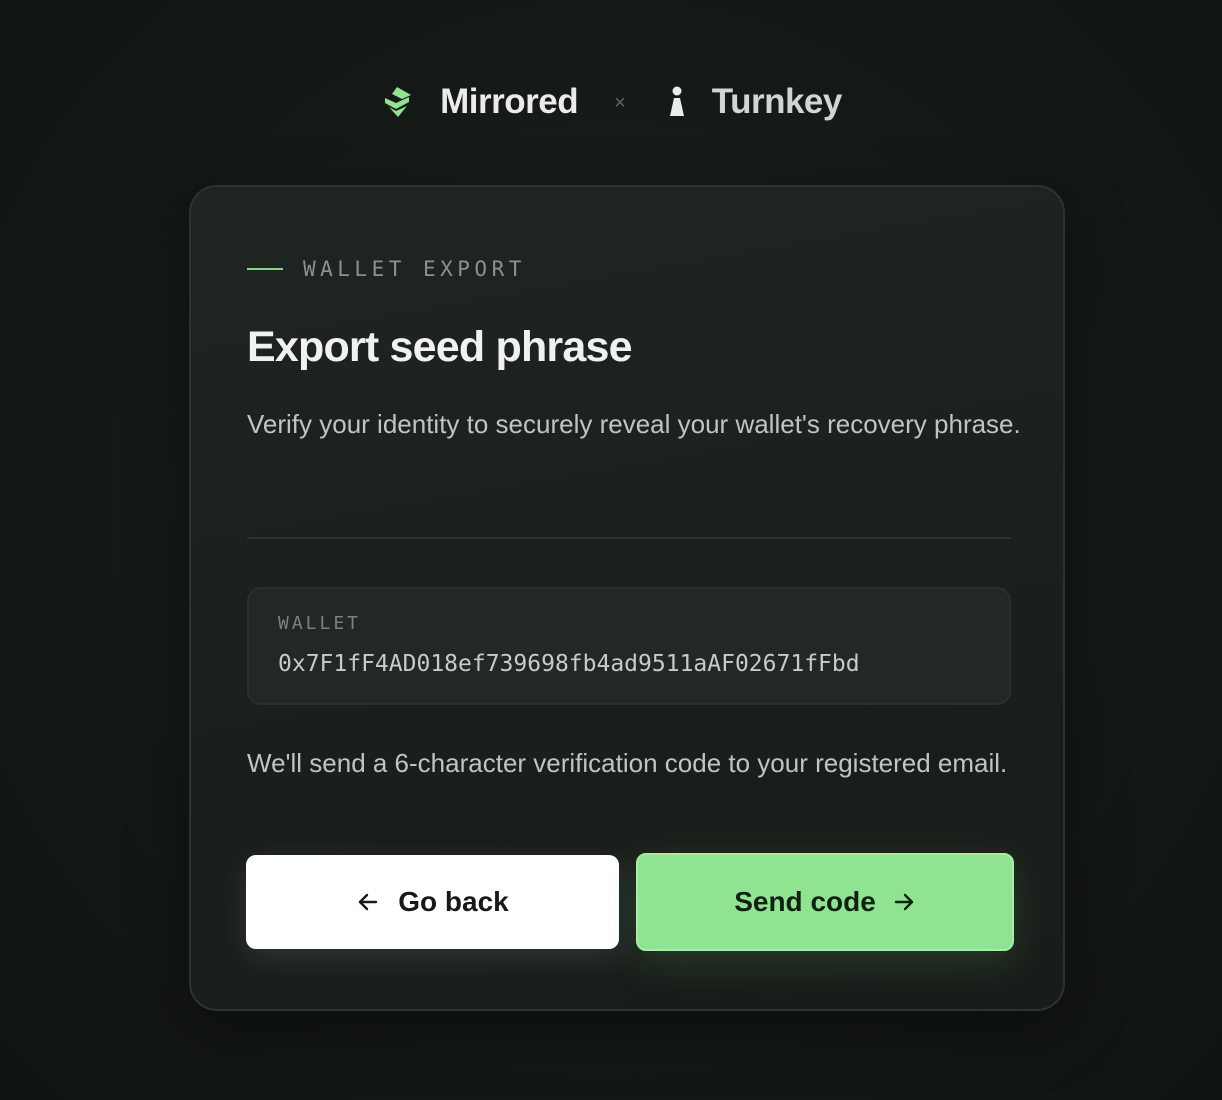 The height and width of the screenshot is (1100, 1222). I want to click on section-eyebrow: WALLET EXPORT, so click(386, 269).